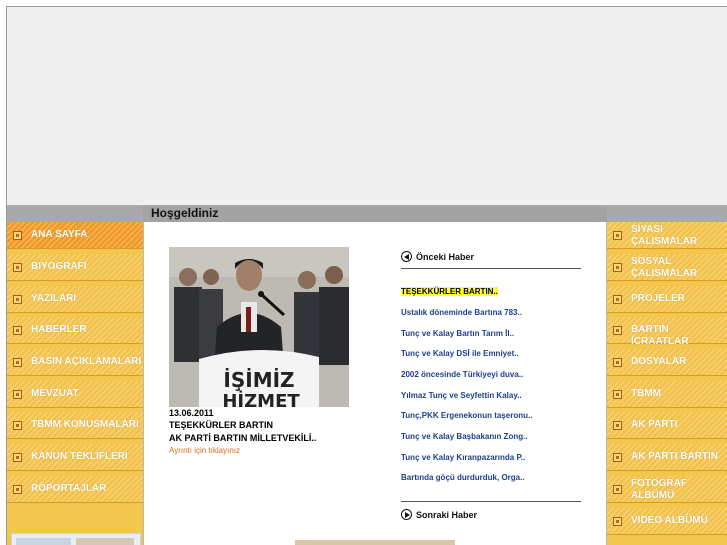  I want to click on menu-label: AK PARTI, so click(654, 424).